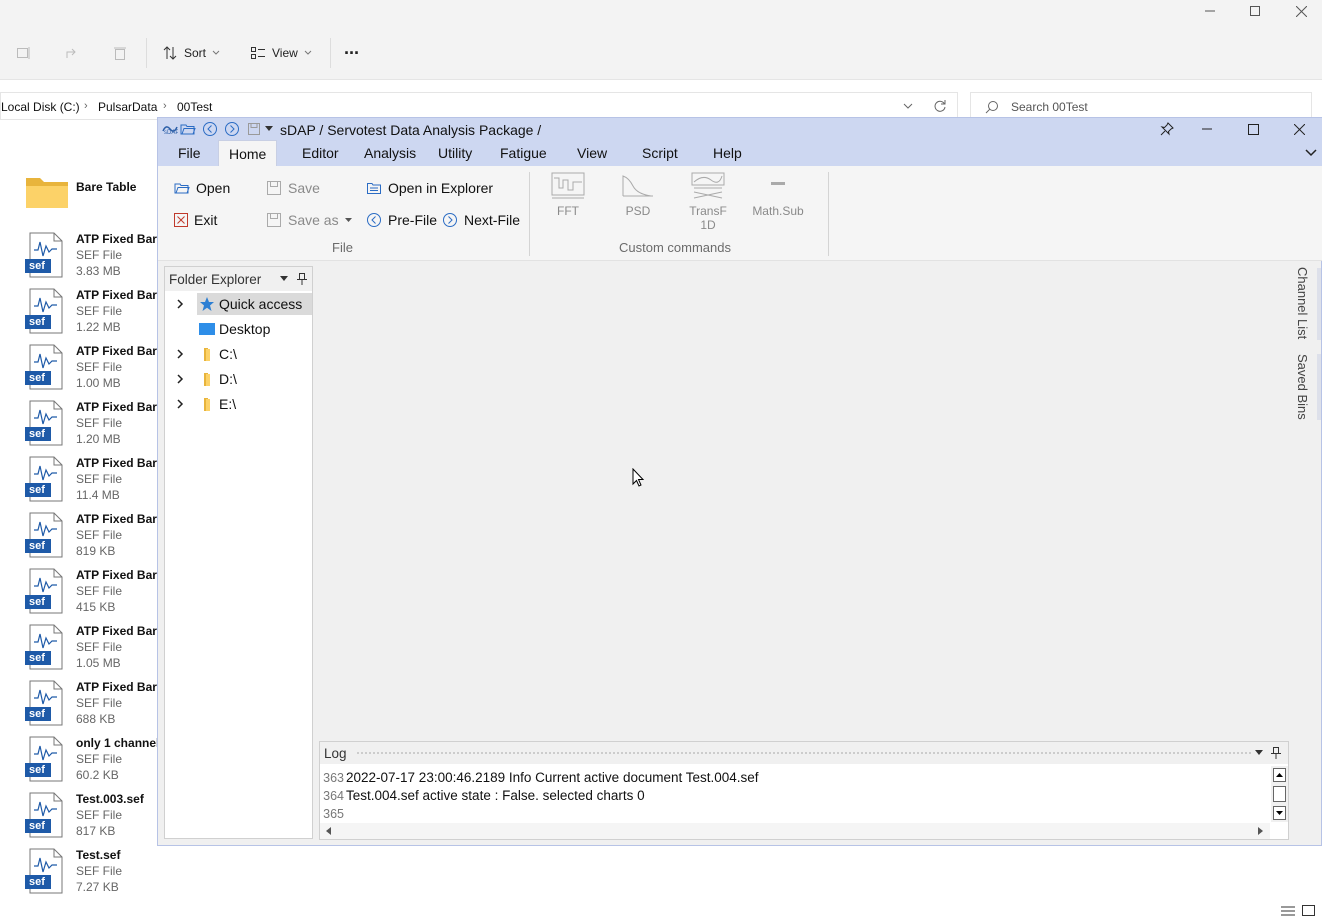  Describe the element at coordinates (329, 831) in the screenshot. I see `scroll-left-icon` at that location.